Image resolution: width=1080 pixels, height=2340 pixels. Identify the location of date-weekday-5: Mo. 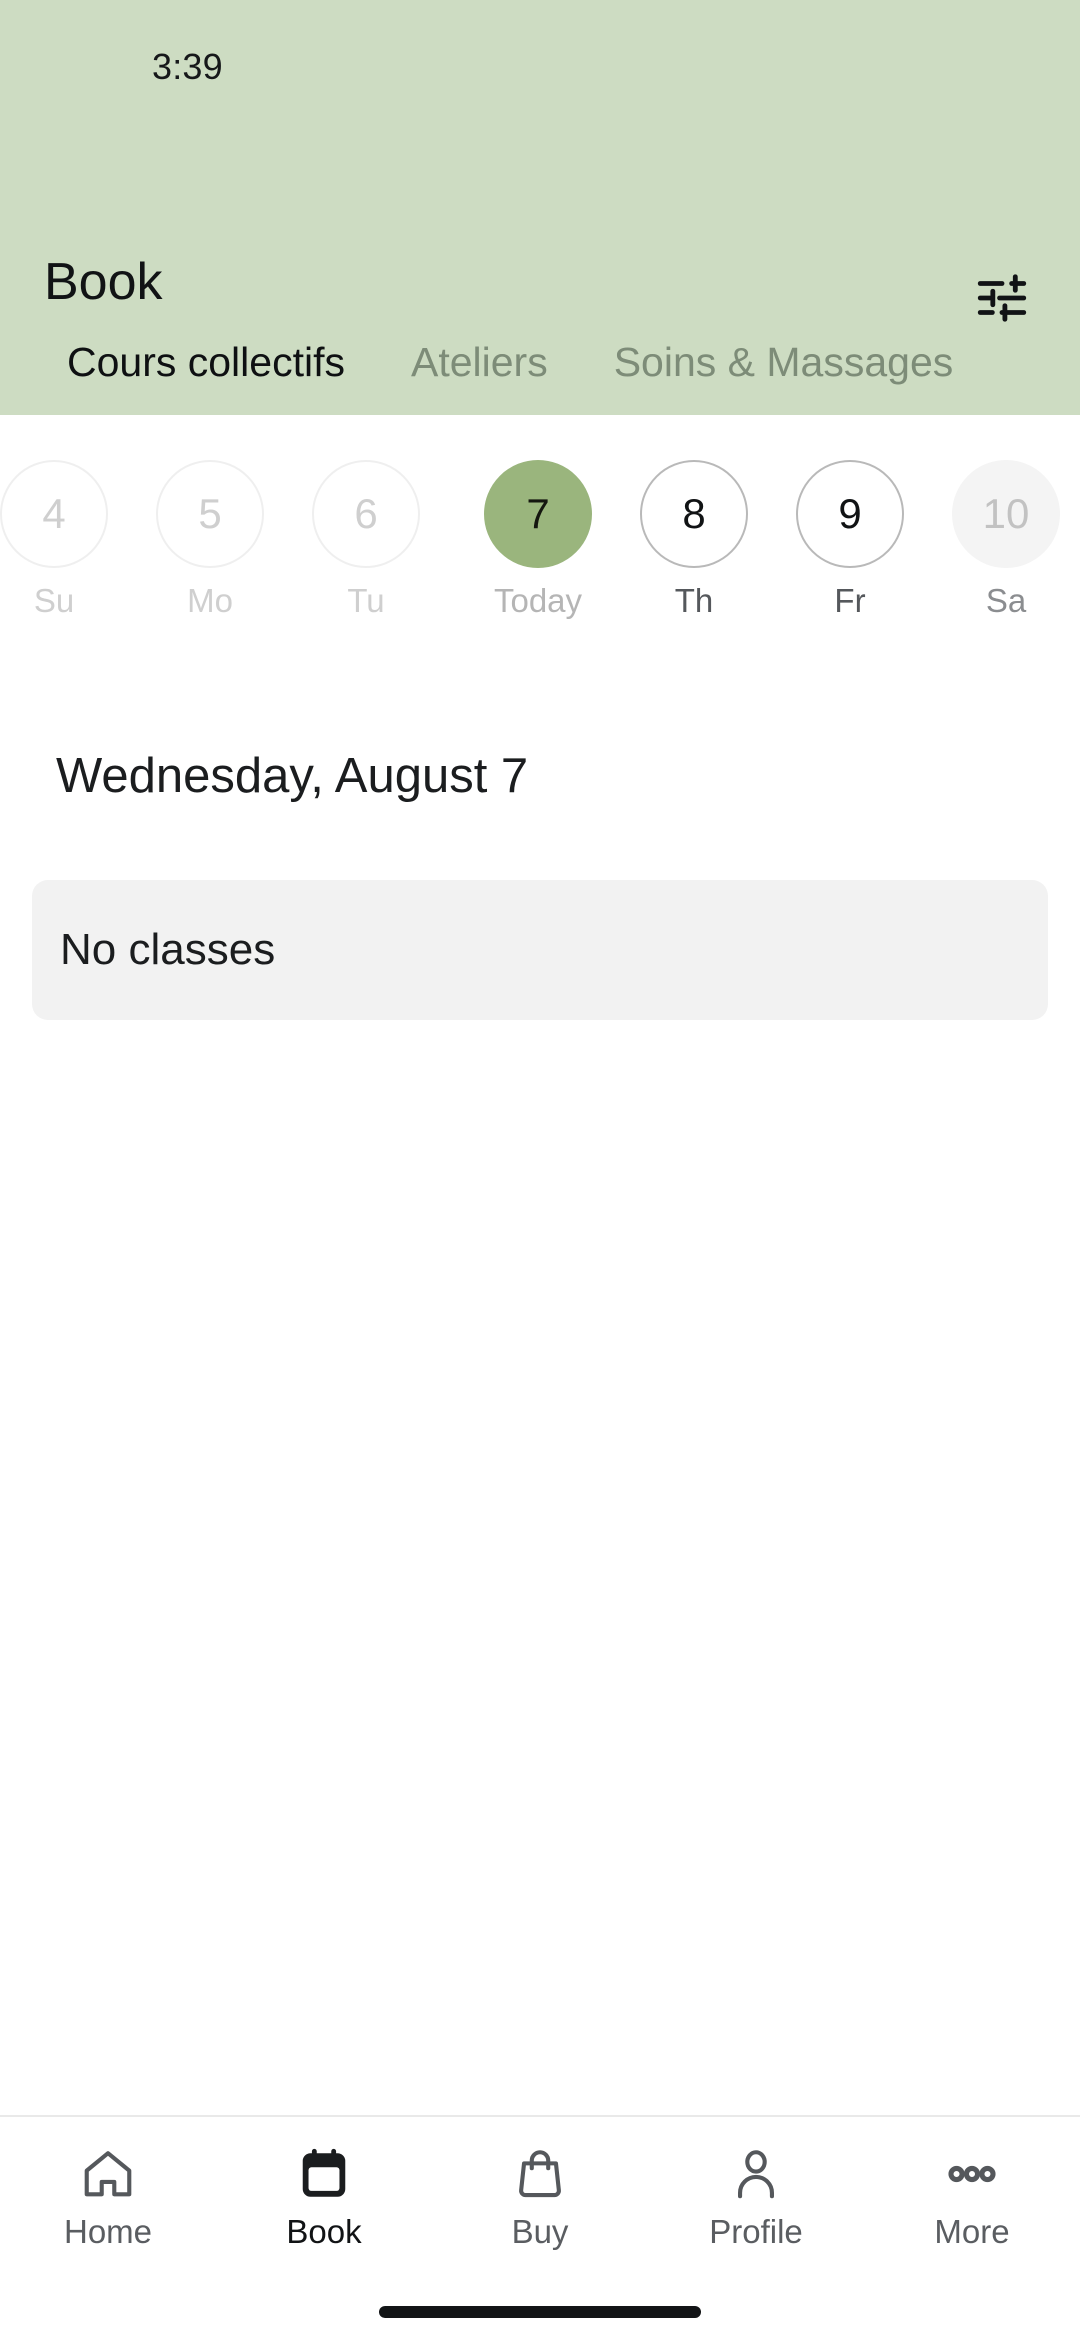
(210, 600).